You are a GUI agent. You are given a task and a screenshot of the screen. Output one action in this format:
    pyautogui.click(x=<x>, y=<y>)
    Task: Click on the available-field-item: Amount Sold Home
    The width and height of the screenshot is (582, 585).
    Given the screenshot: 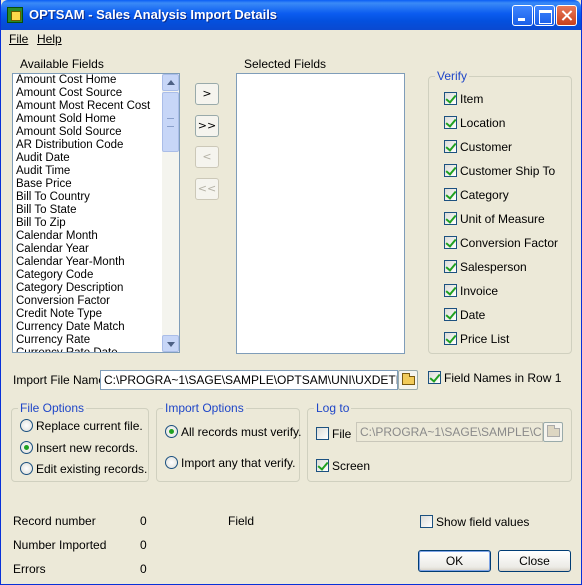 What is the action you would take?
    pyautogui.click(x=88, y=119)
    